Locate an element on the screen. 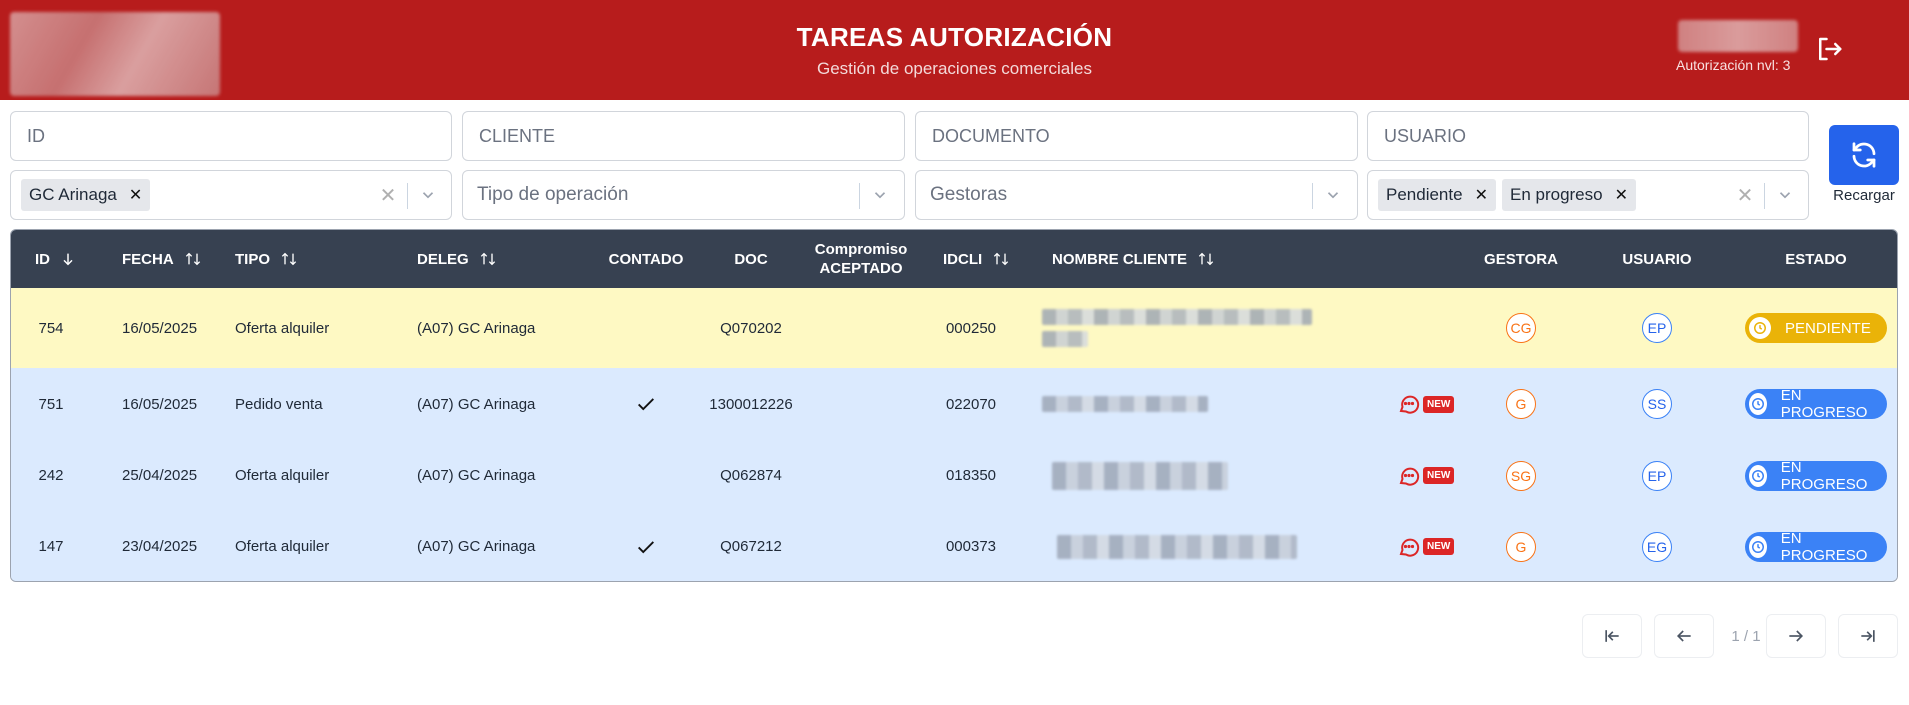 Image resolution: width=1909 pixels, height=705 pixels. cell-estado: PENDIENTE is located at coordinates (1816, 328).